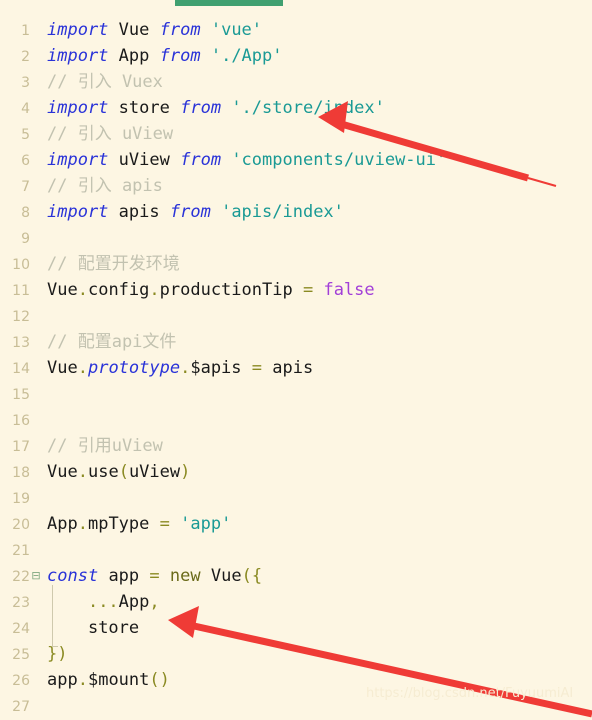 This screenshot has width=592, height=720. What do you see at coordinates (296, 186) in the screenshot?
I see `code-line: 7 // 引入 apis` at bounding box center [296, 186].